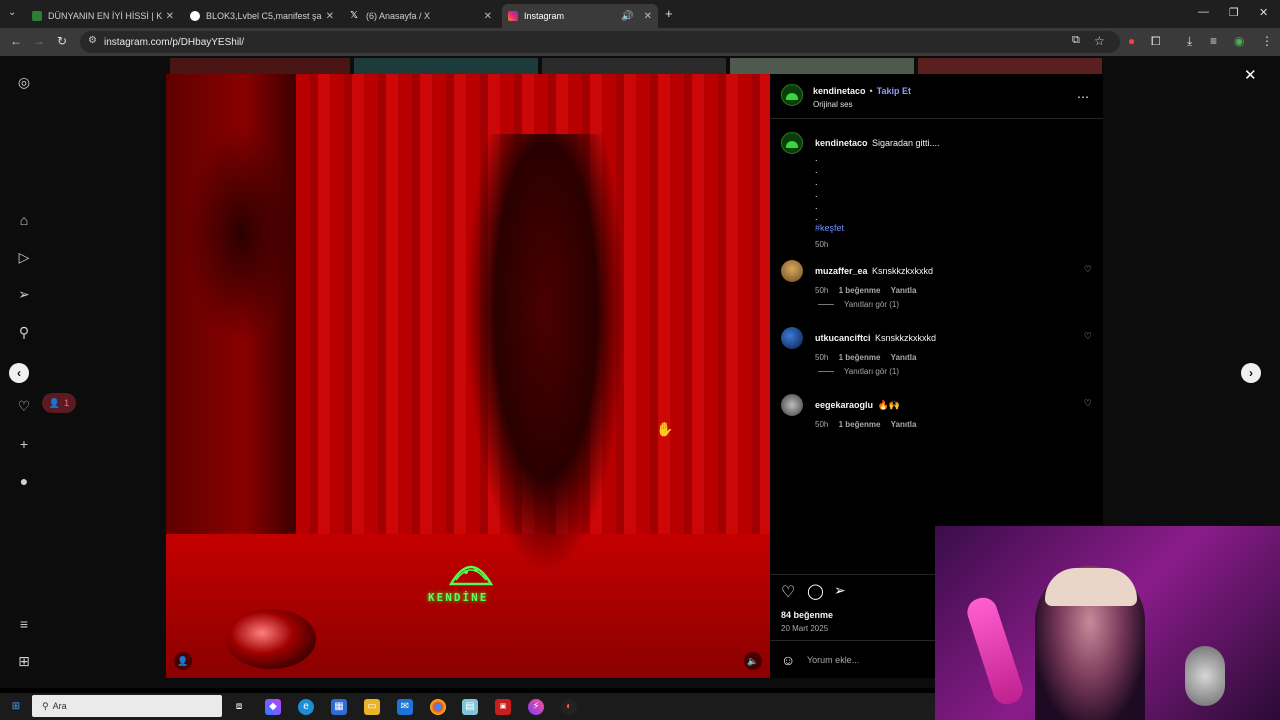  I want to click on extensions-puzzle-icon: ⧠, so click(1156, 41).